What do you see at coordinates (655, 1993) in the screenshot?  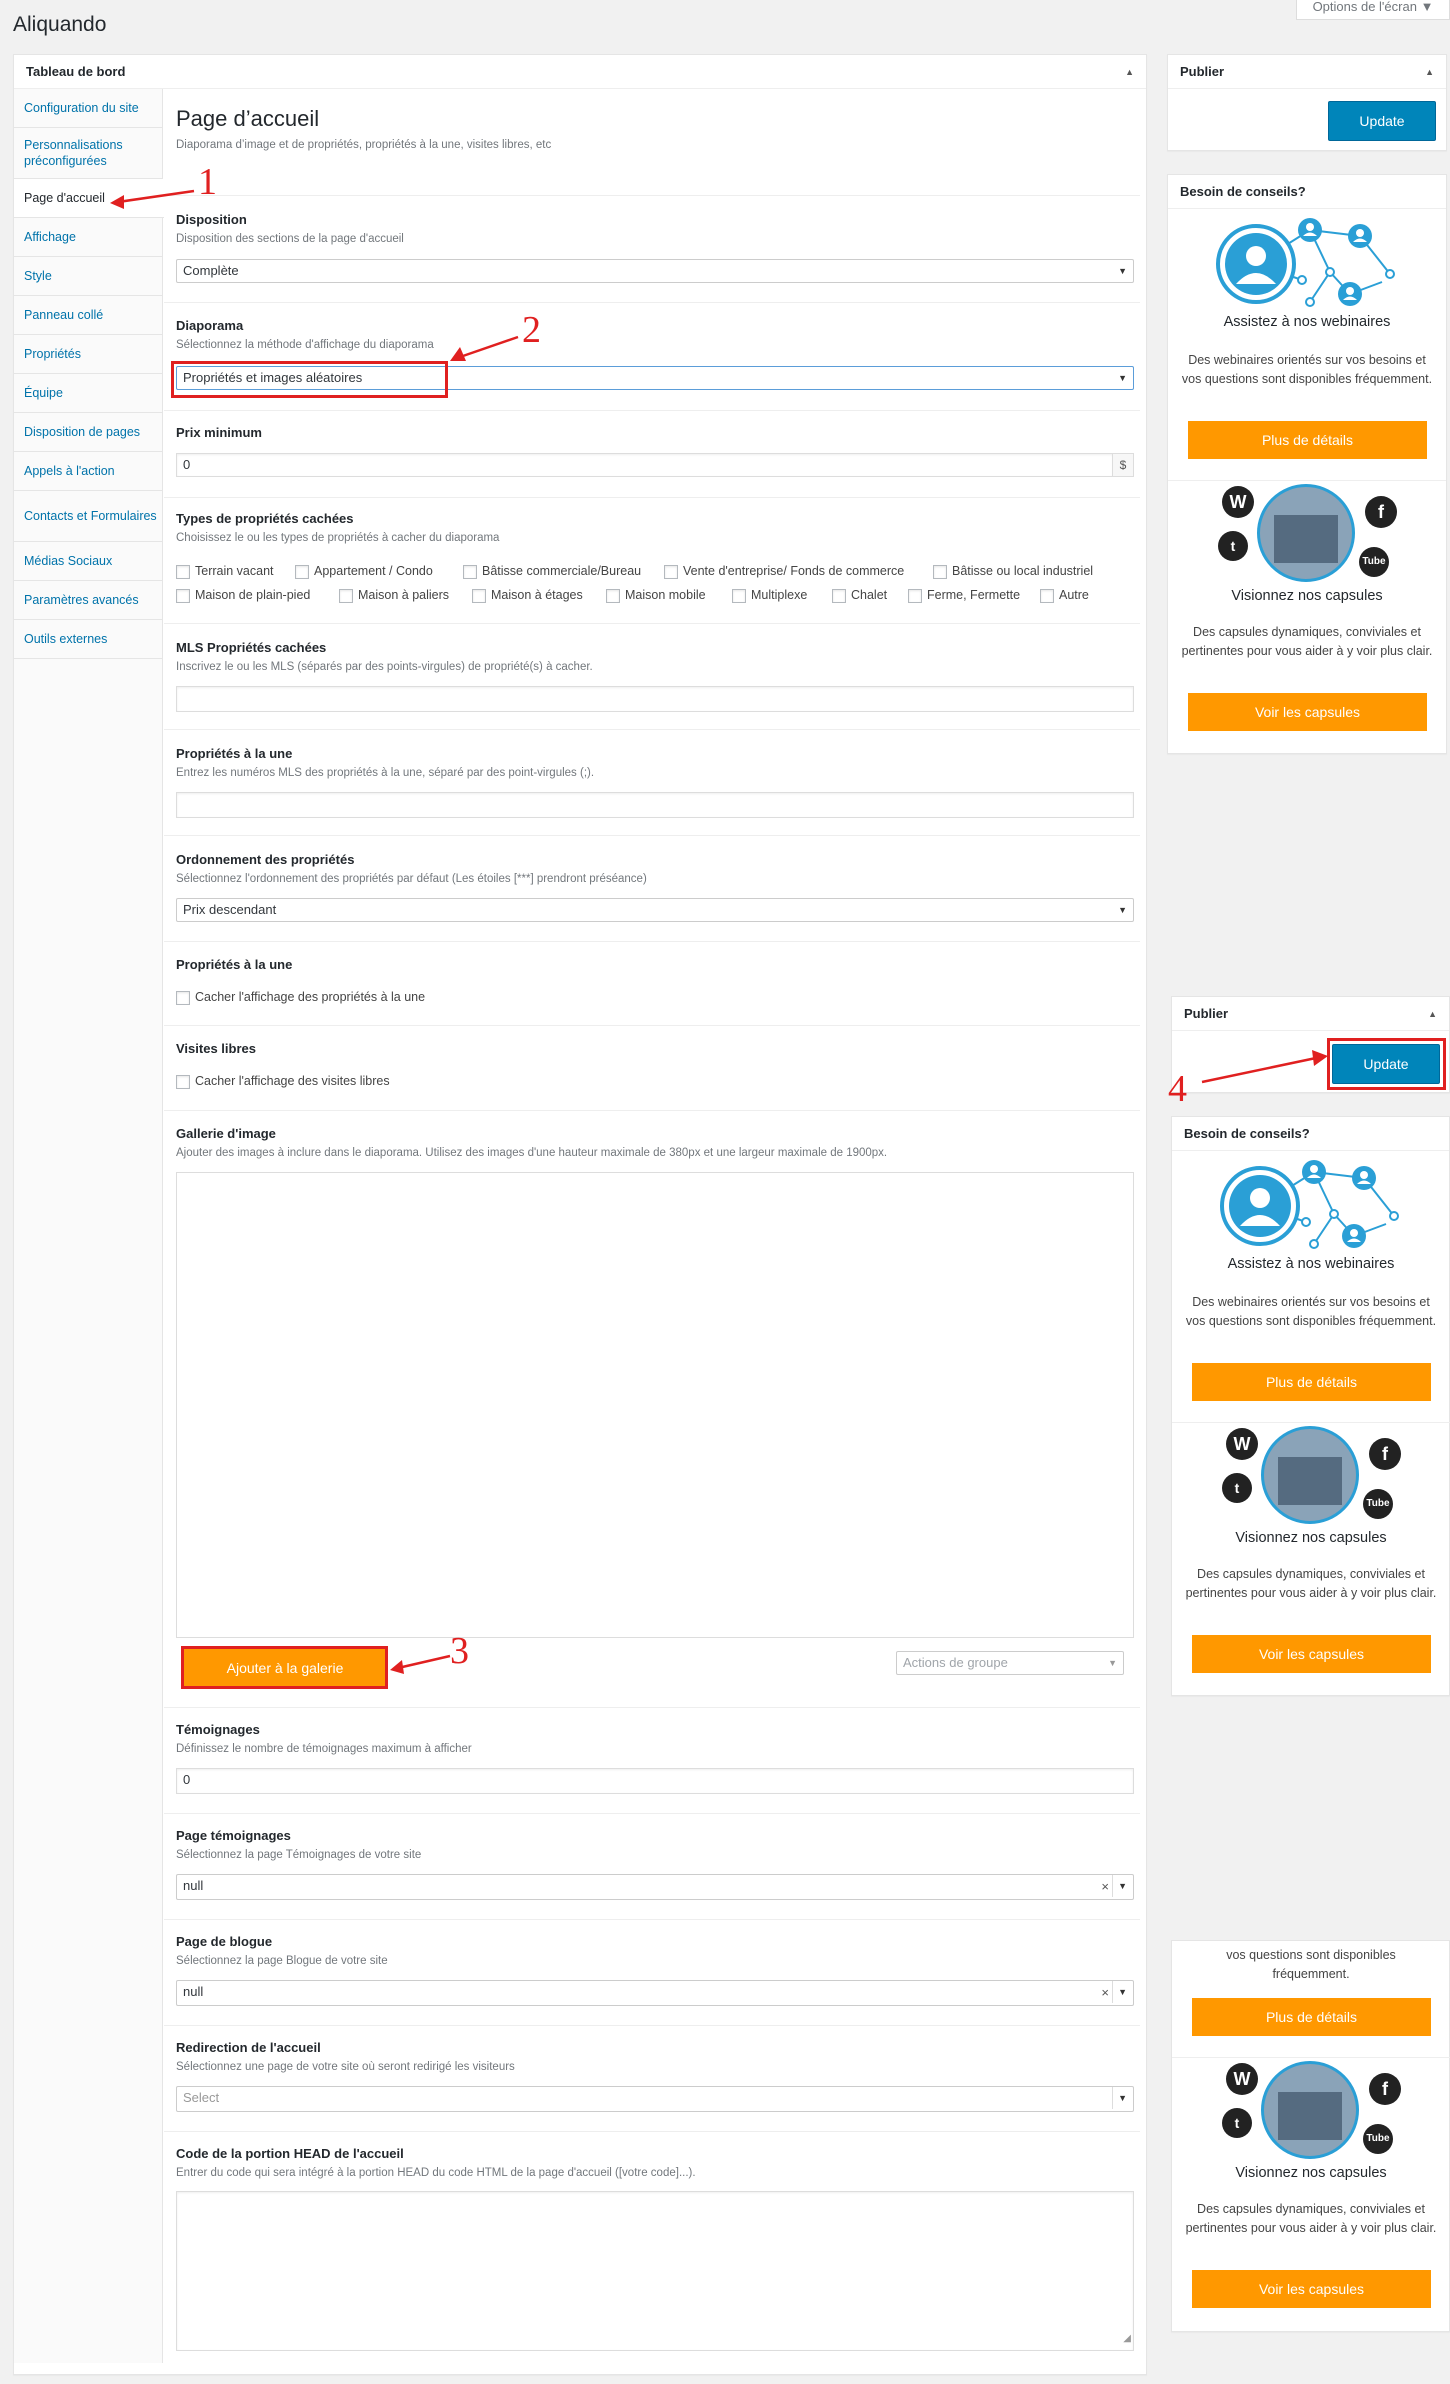 I see `page-blogue-select: null × ▼` at bounding box center [655, 1993].